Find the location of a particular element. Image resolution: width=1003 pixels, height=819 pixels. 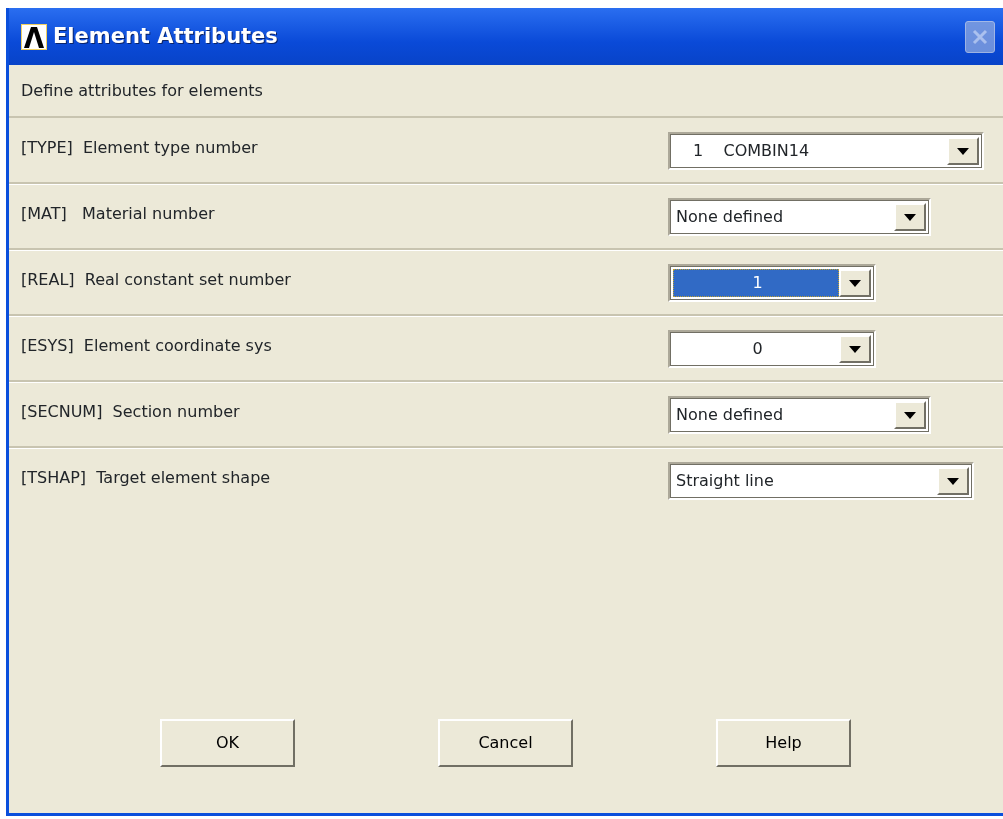

field-label: [TSHAP] Target element shape is located at coordinates (146, 478).